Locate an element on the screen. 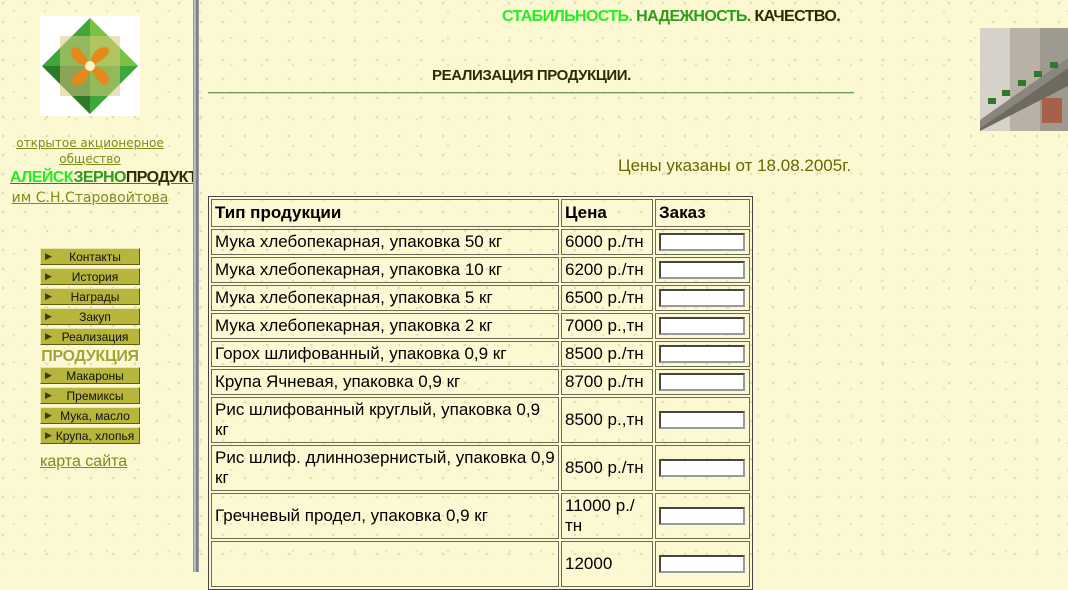 The height and width of the screenshot is (590, 1068). product-name: Рис шлифованный круглый, упаковка 0,9 кг is located at coordinates (385, 420).